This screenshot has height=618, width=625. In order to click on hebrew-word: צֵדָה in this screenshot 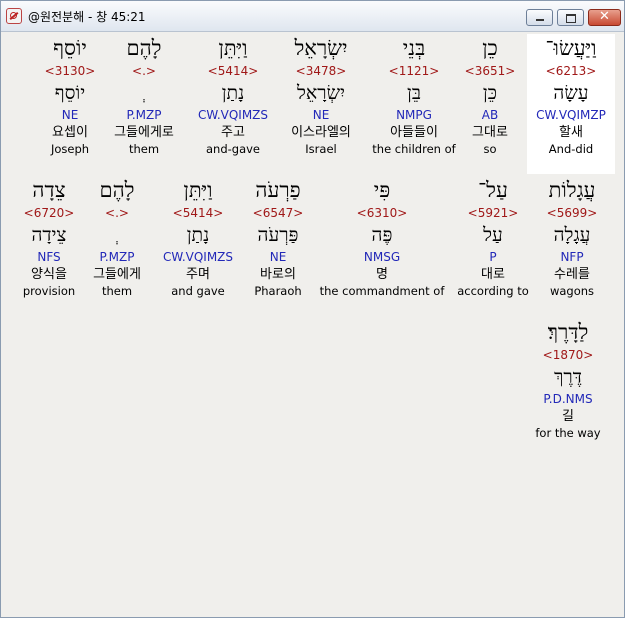, I will do `click(49, 190)`.